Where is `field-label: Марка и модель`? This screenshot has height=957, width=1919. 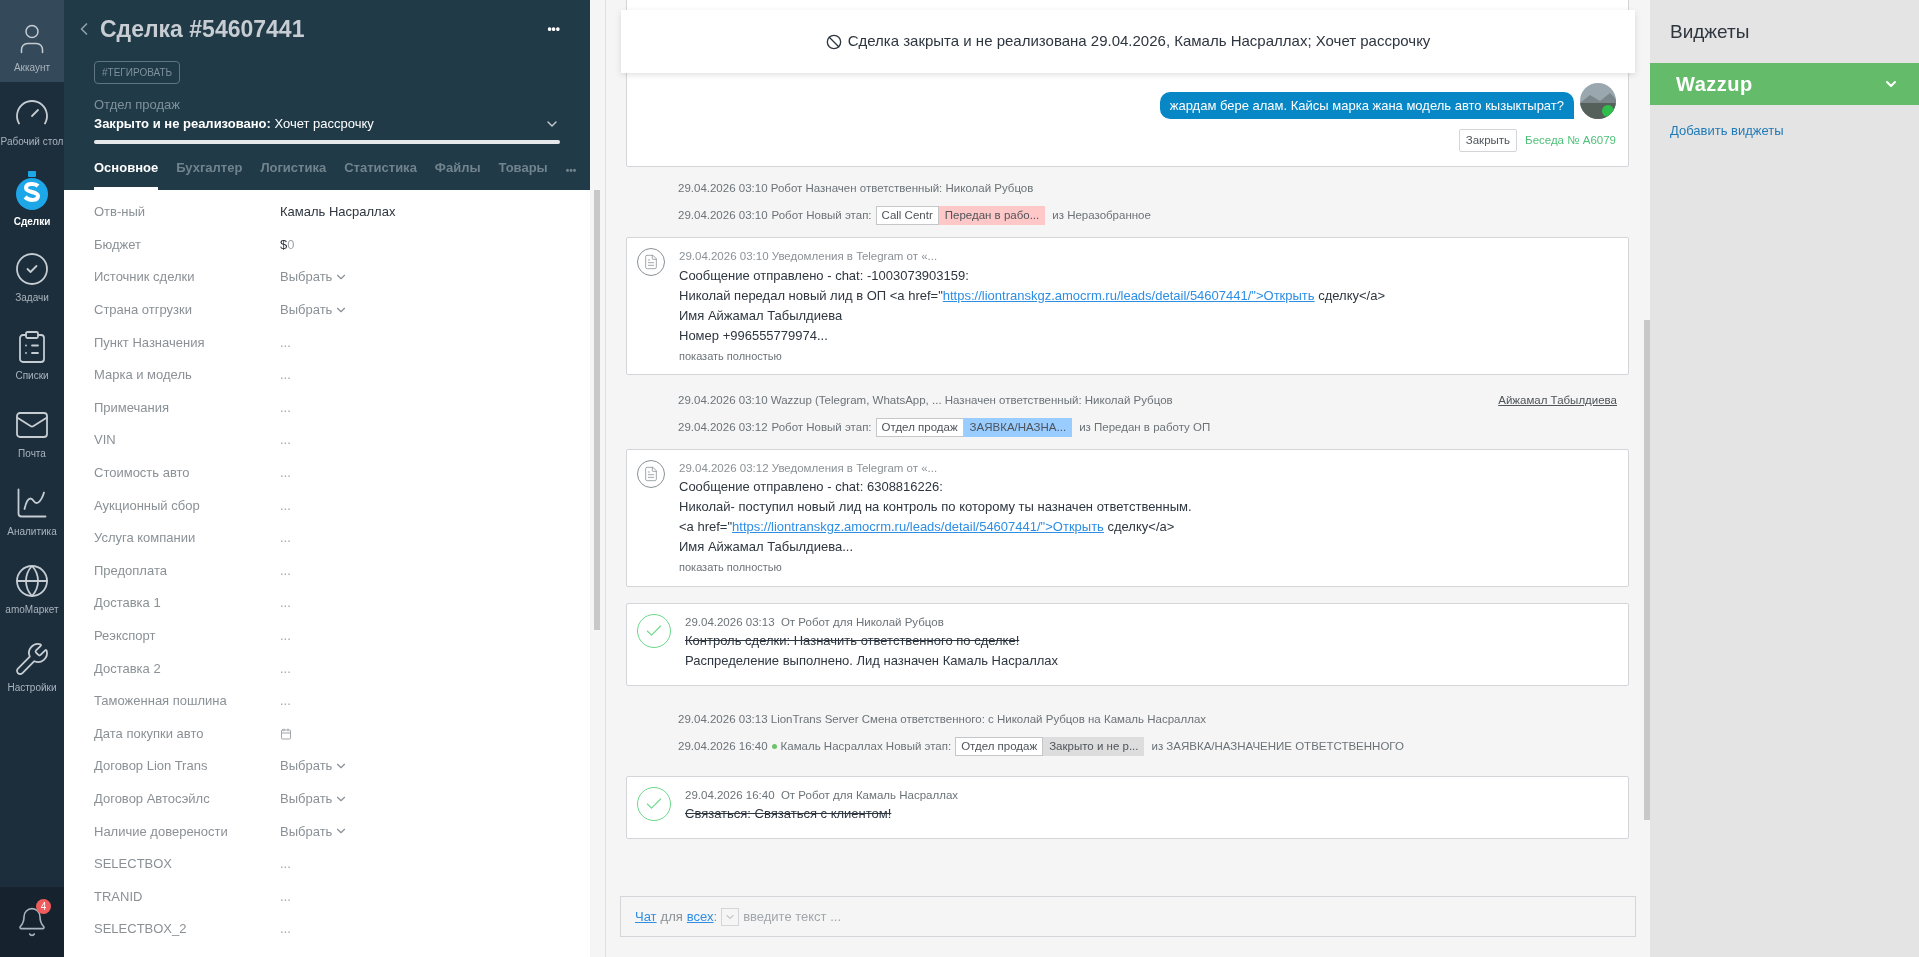
field-label: Марка и модель is located at coordinates (143, 375).